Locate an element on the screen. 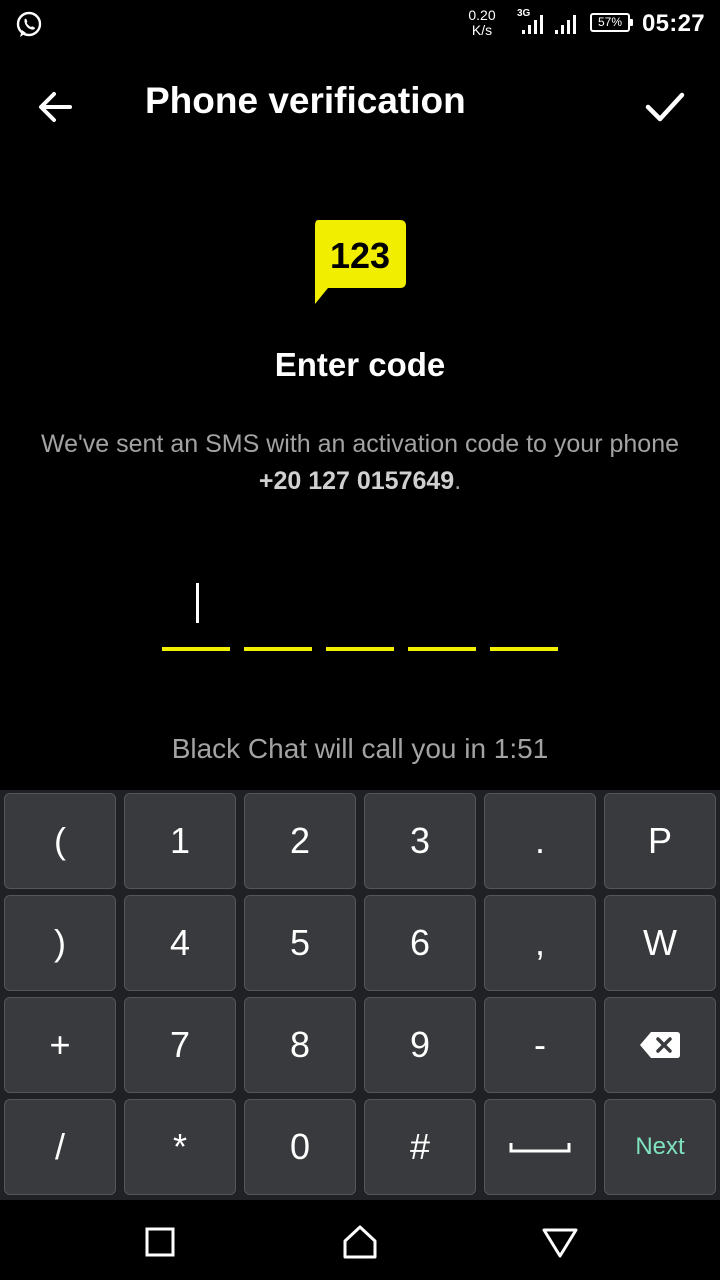 The image size is (720, 1280). navigation-bar is located at coordinates (360, 1240).